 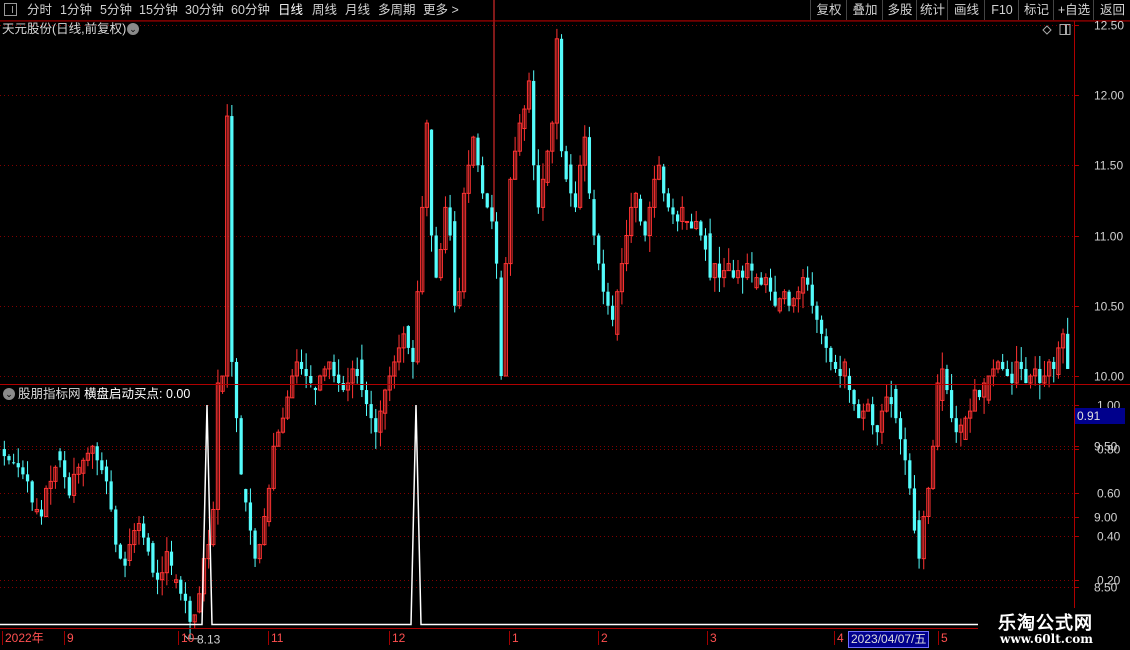 What do you see at coordinates (712, 638) in the screenshot?
I see `time-label: 3` at bounding box center [712, 638].